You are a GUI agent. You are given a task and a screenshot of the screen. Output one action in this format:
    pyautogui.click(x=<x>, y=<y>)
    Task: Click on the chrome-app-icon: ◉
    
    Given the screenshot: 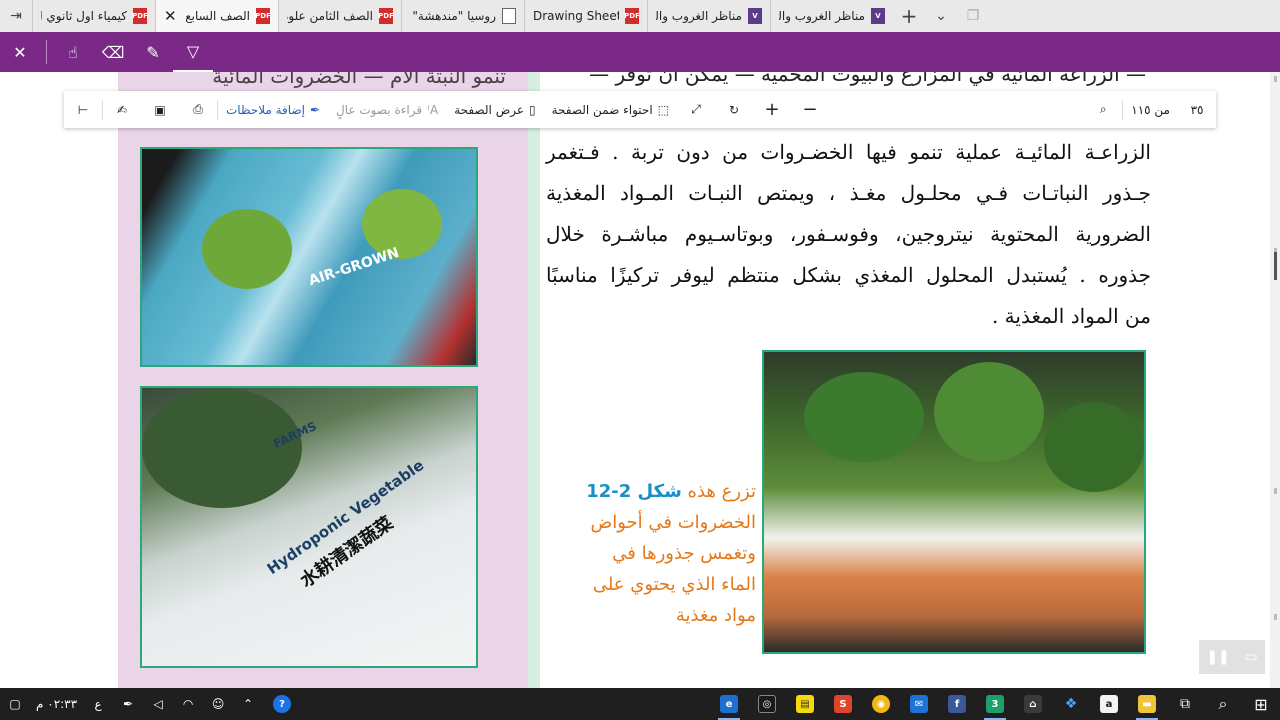 What is the action you would take?
    pyautogui.click(x=881, y=704)
    